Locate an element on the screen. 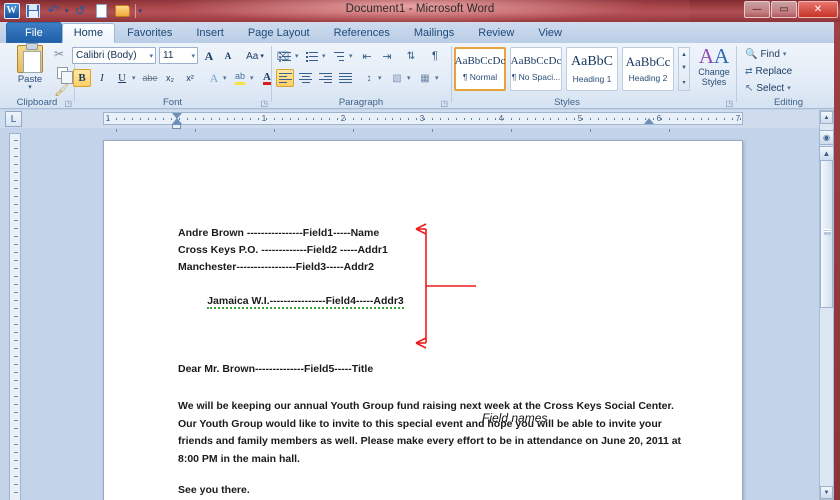 The image size is (840, 500). tab-insert: Insert is located at coordinates (210, 33).